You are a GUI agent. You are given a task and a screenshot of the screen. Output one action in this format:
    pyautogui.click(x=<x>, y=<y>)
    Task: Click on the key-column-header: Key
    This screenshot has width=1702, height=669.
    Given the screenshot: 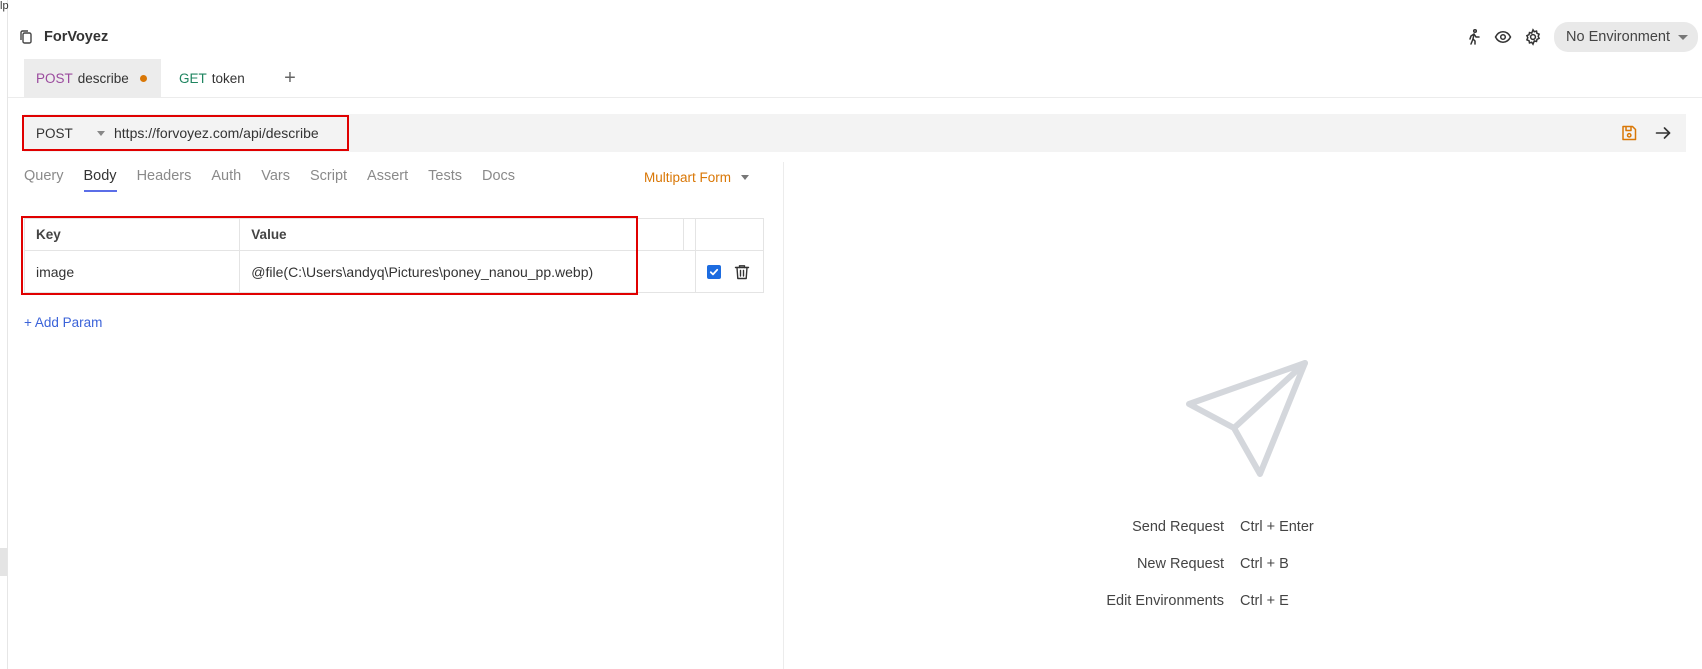 What is the action you would take?
    pyautogui.click(x=132, y=234)
    